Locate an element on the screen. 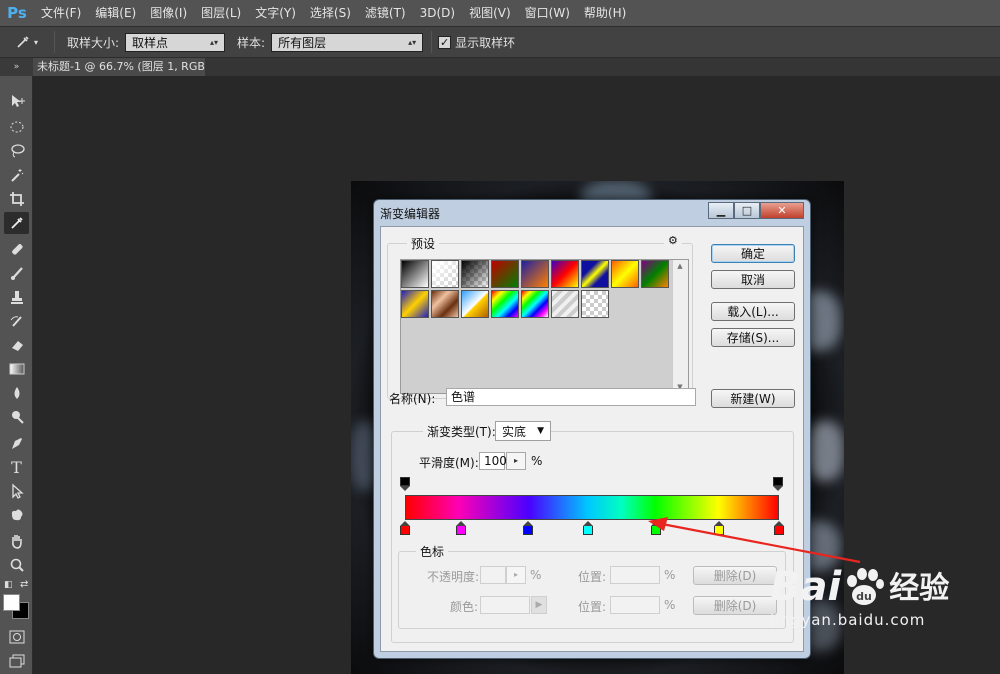  lasso-tool-icon is located at coordinates (16, 151).